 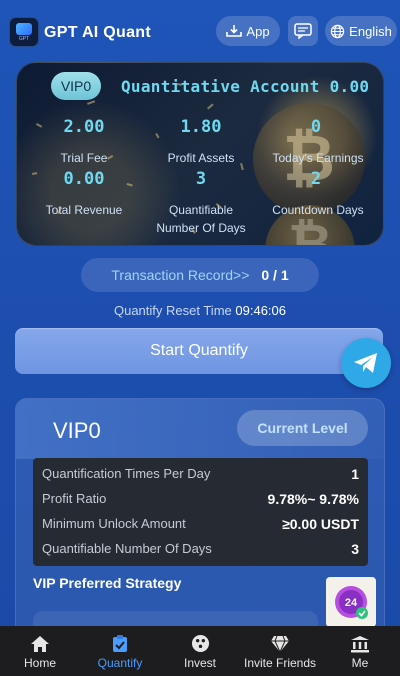 What do you see at coordinates (77, 430) in the screenshot?
I see `vip-level-title: VIP0` at bounding box center [77, 430].